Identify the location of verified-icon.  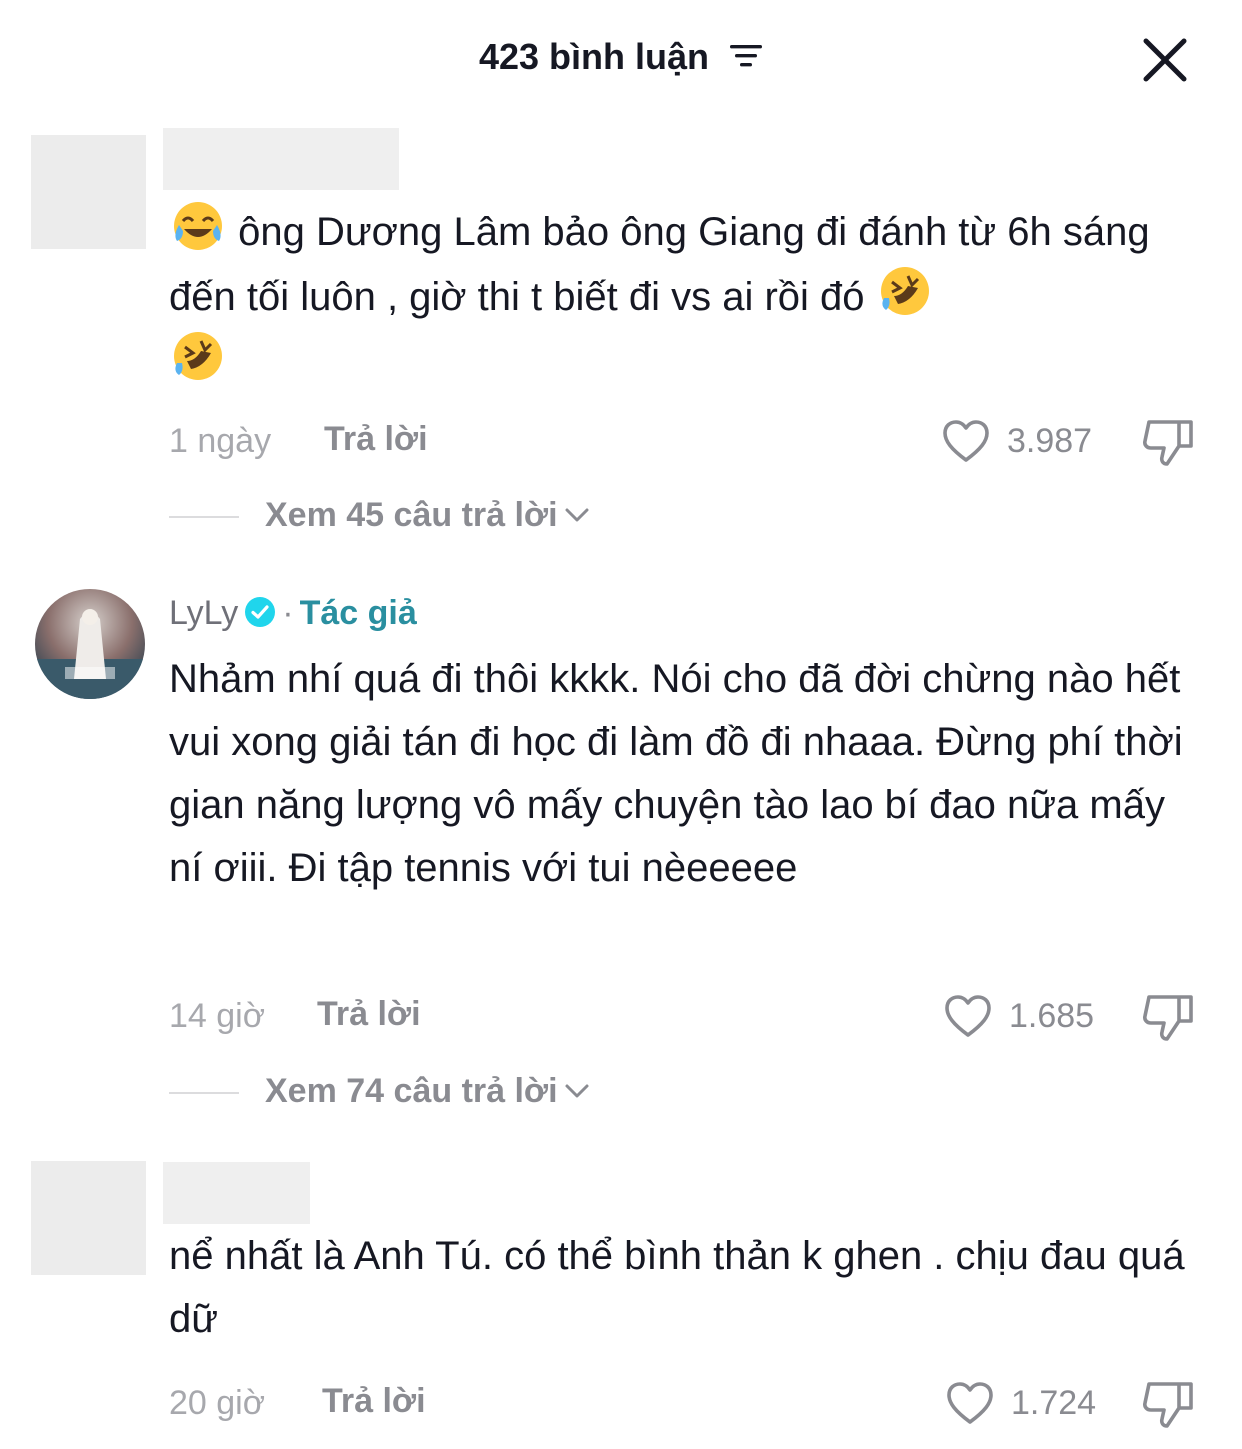
(260, 612).